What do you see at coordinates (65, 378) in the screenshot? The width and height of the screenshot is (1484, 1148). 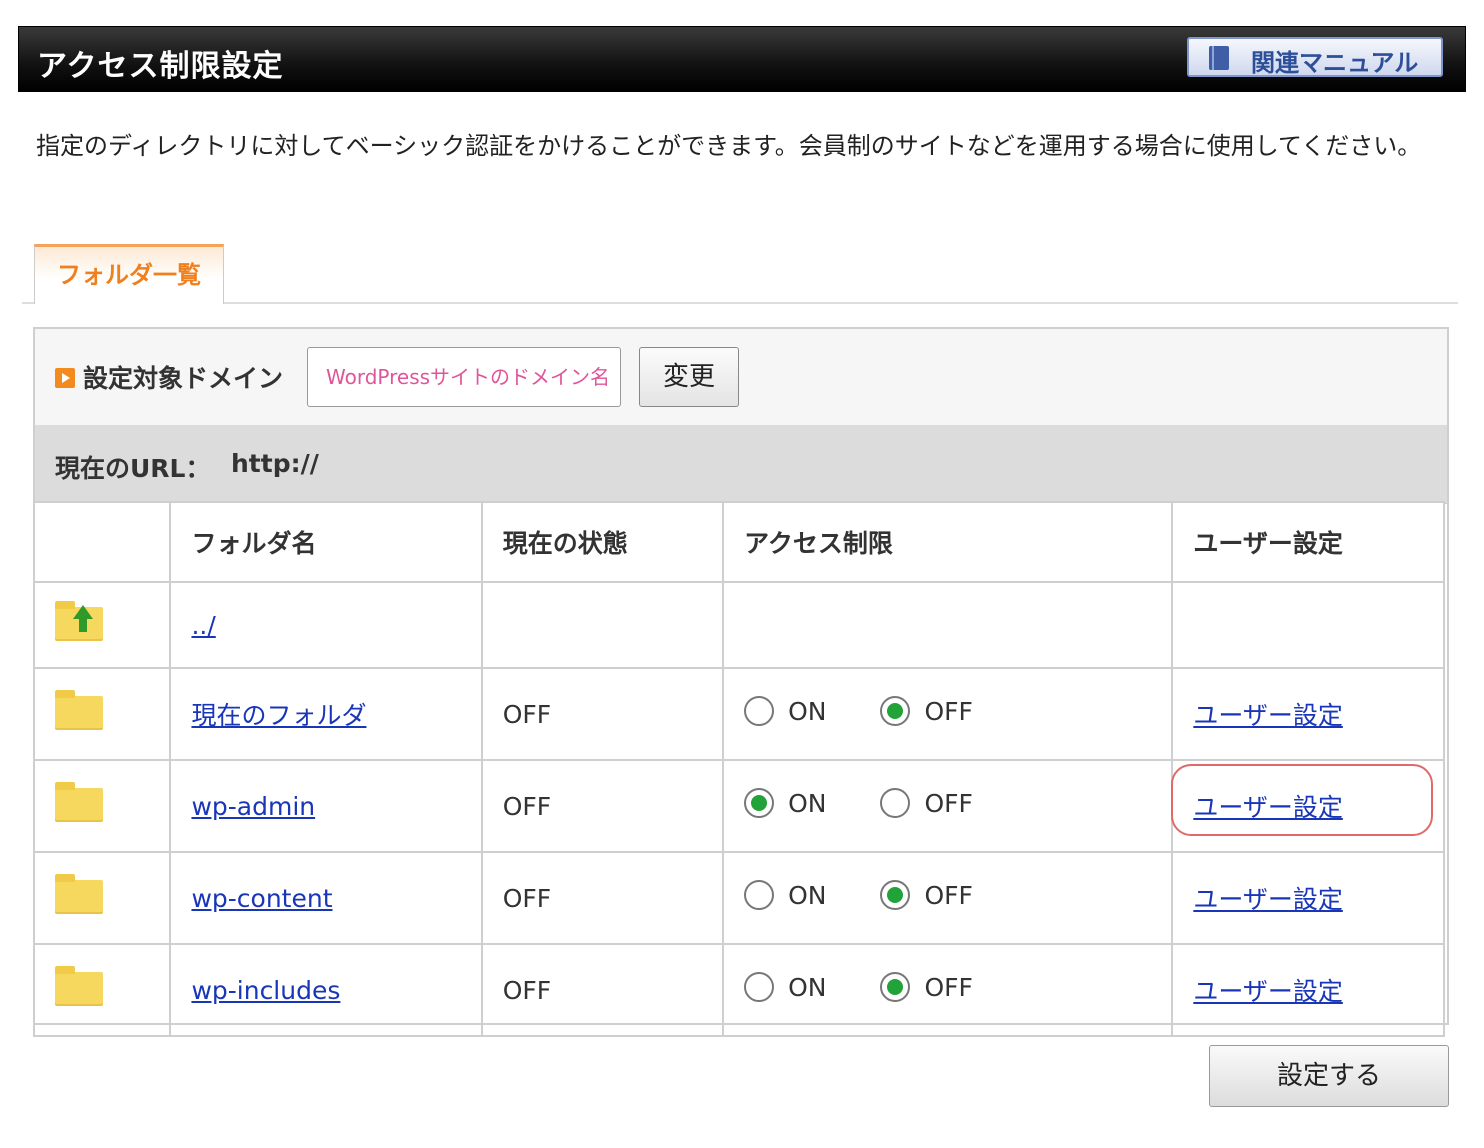 I see `arrow-right-icon` at bounding box center [65, 378].